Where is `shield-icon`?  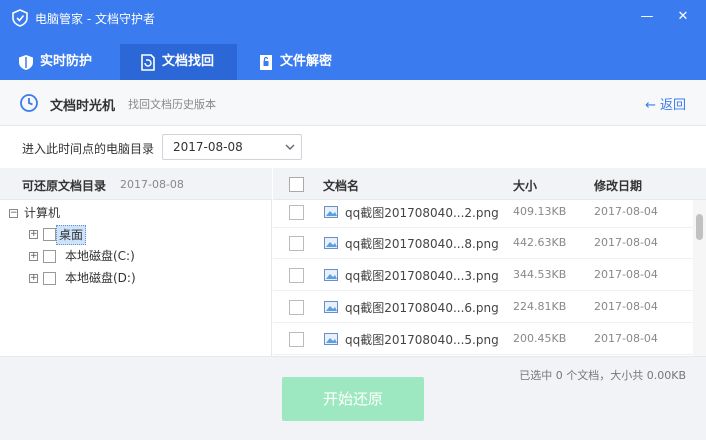 shield-icon is located at coordinates (26, 62).